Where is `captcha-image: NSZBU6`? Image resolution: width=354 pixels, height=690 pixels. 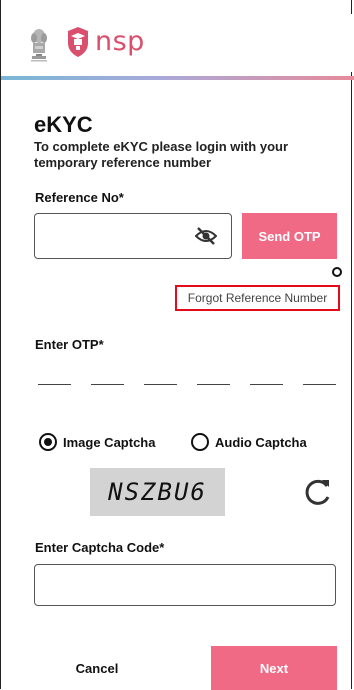
captcha-image: NSZBU6 is located at coordinates (157, 492).